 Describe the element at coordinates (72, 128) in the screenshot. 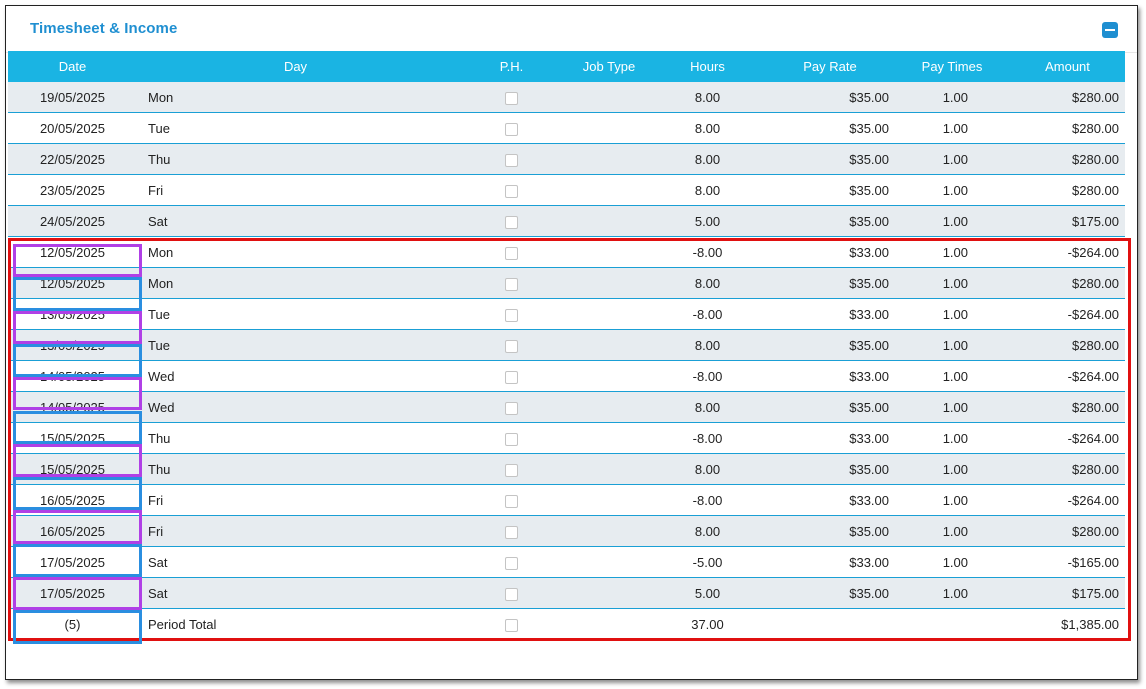

I see `row-date: 20/05/2025` at that location.